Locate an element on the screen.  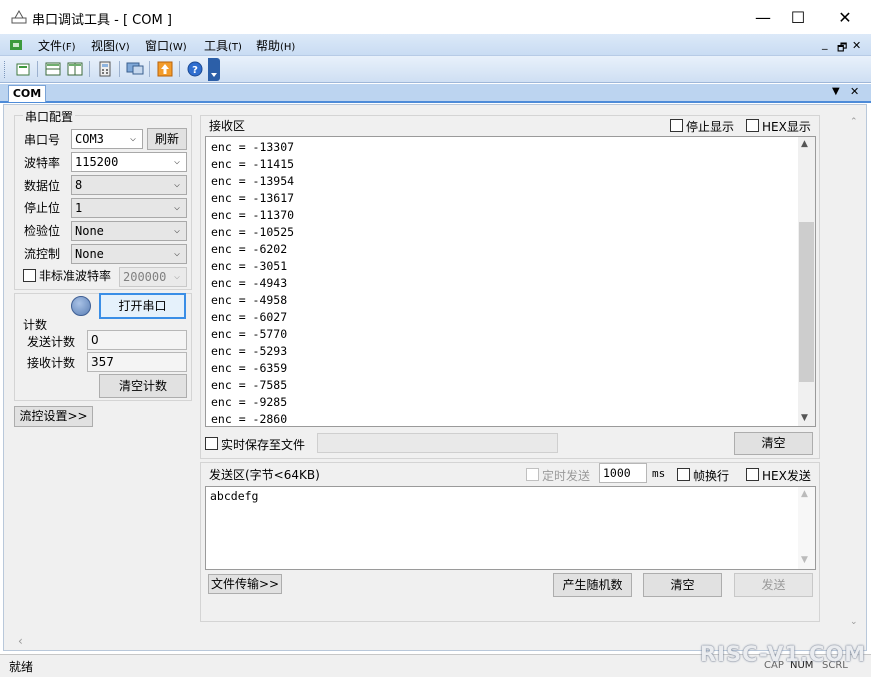
stopbits-label: 停止位 is located at coordinates (42, 208).